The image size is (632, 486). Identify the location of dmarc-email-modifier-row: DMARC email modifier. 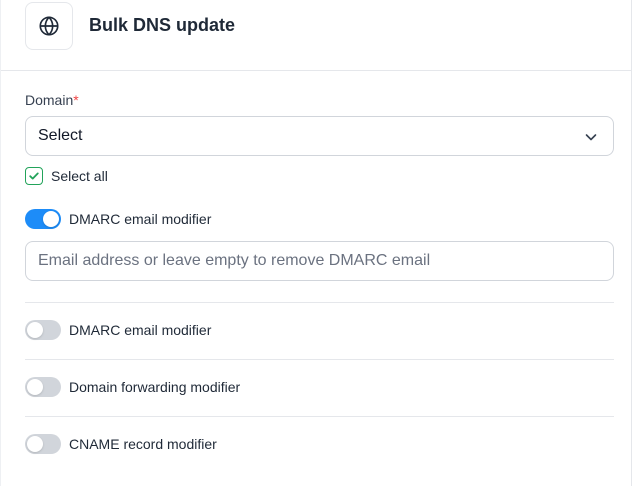
(118, 330).